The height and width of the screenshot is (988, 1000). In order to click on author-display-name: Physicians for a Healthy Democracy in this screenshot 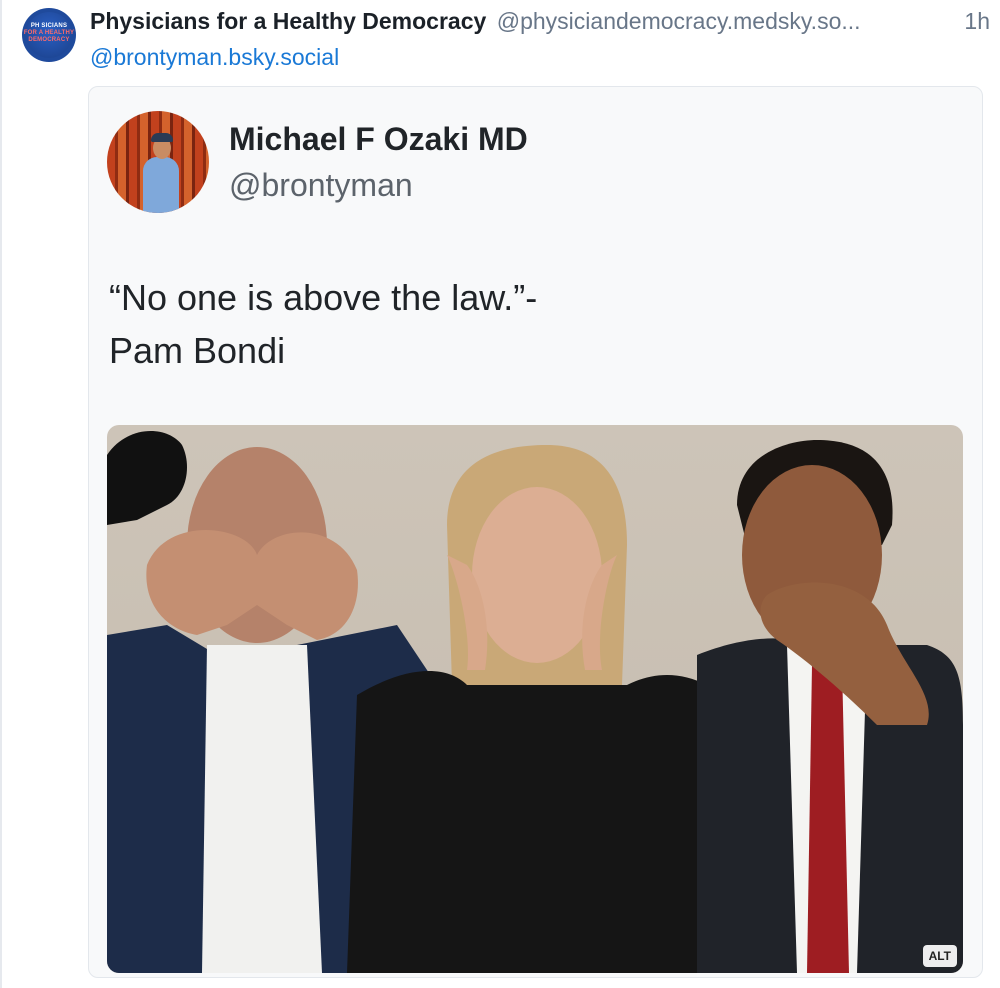, I will do `click(288, 21)`.